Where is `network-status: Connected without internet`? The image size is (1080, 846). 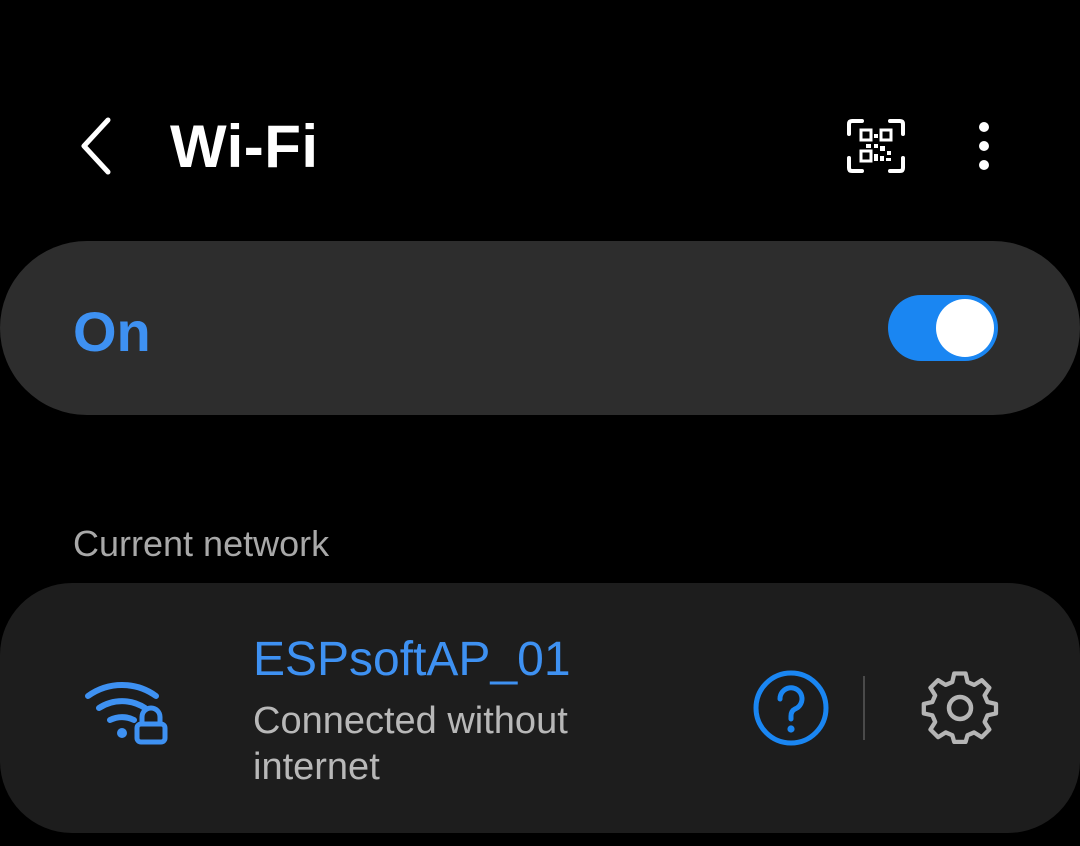
network-status: Connected without internet is located at coordinates (410, 744).